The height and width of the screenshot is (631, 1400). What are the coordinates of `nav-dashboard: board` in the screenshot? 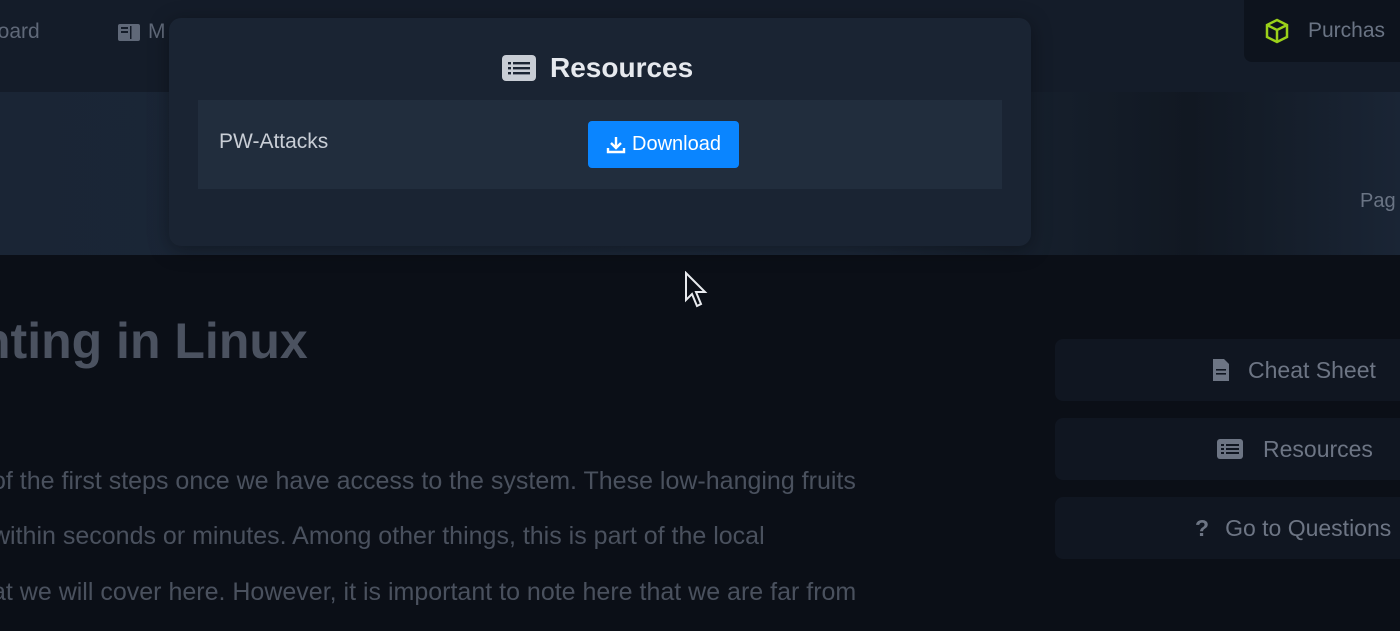 It's located at (20, 32).